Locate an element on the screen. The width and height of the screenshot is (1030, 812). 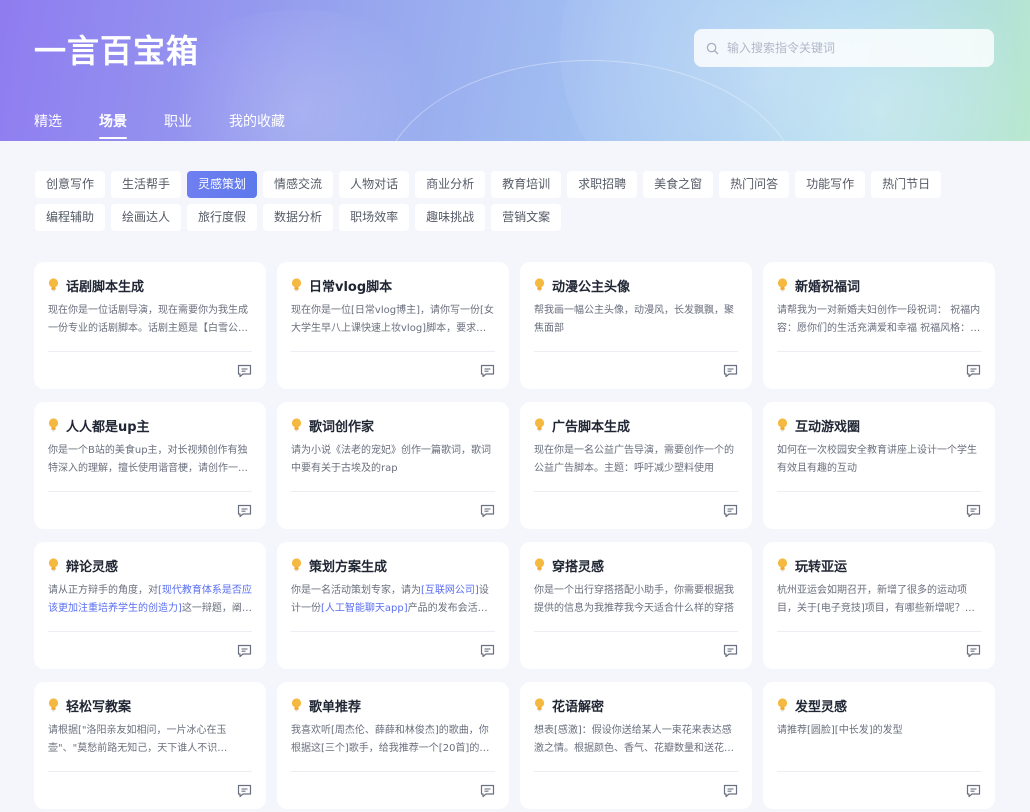
tab-scenarios: 场景 is located at coordinates (113, 125).